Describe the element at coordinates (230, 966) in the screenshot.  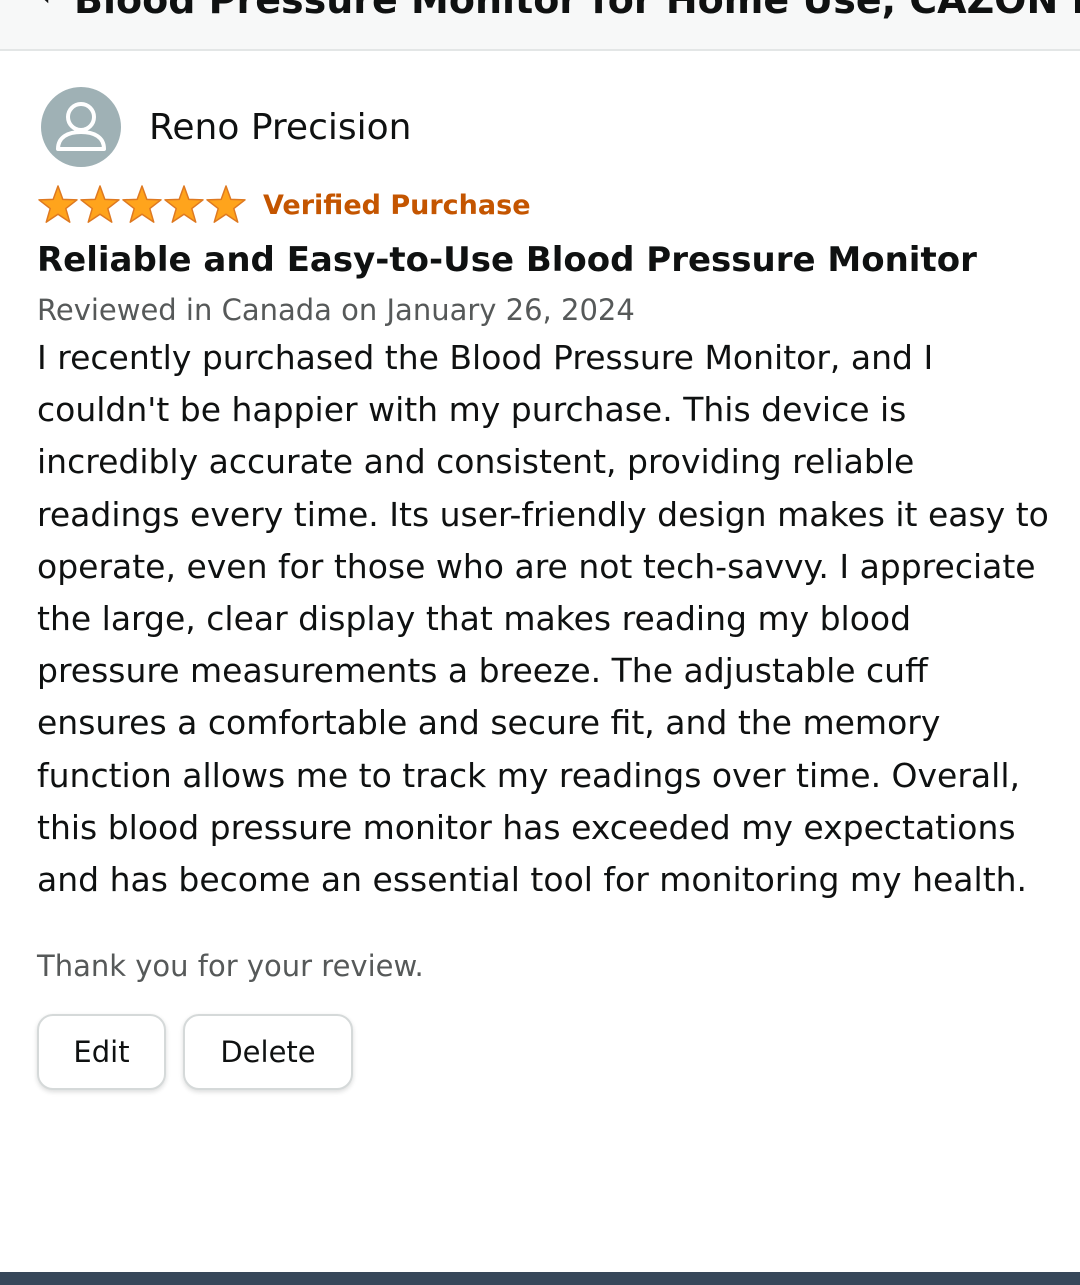
I see `thank-you-message: Thank you for your review.` at that location.